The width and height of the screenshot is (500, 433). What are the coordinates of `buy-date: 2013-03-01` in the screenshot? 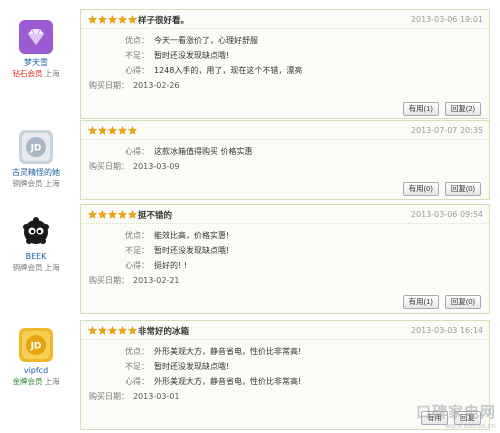 It's located at (156, 396).